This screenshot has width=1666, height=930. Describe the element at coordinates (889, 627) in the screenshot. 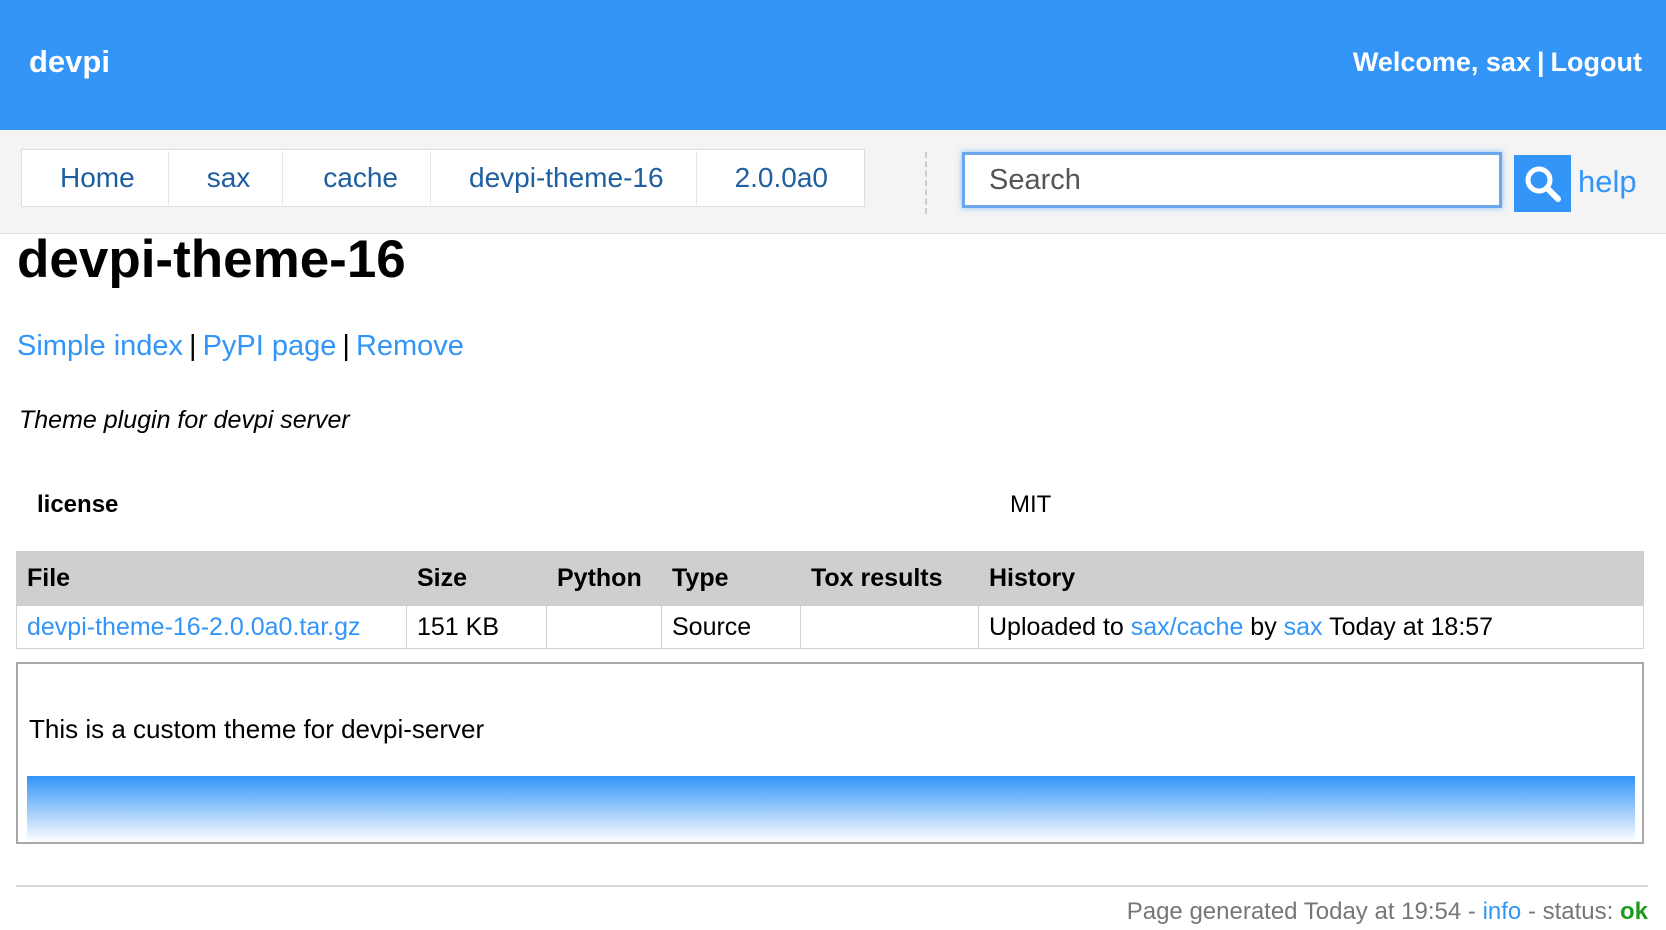

I see `tox-cell` at that location.